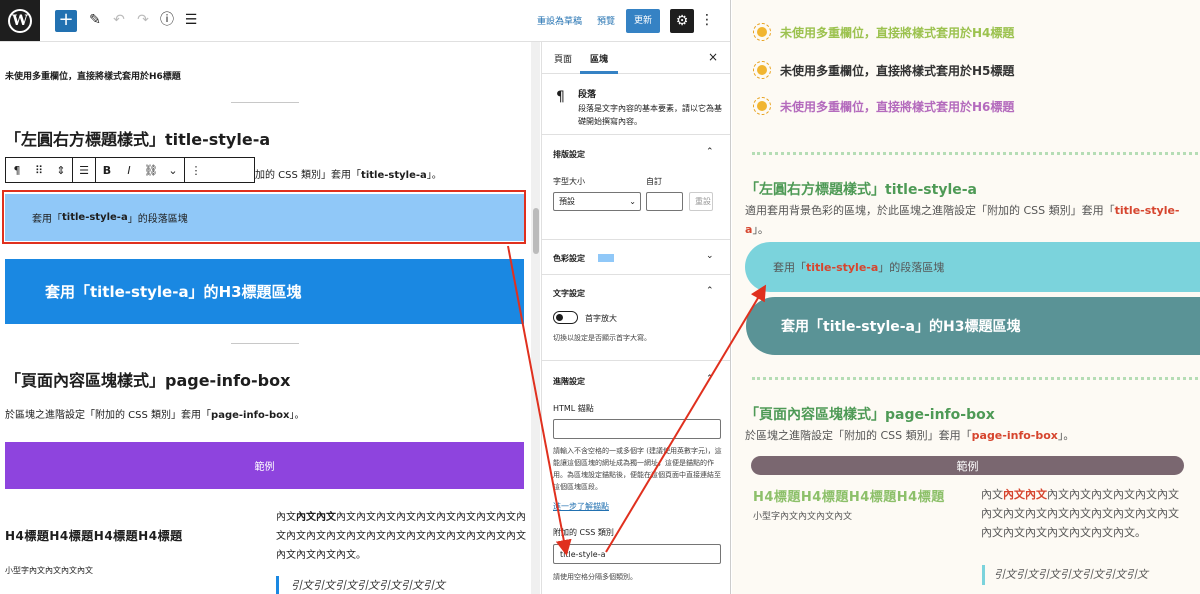 Image resolution: width=1200 pixels, height=594 pixels. I want to click on section-b-desc: 於區塊之進階設定「附加的 CSS 類別」套用「page-info-box」。, so click(154, 413).